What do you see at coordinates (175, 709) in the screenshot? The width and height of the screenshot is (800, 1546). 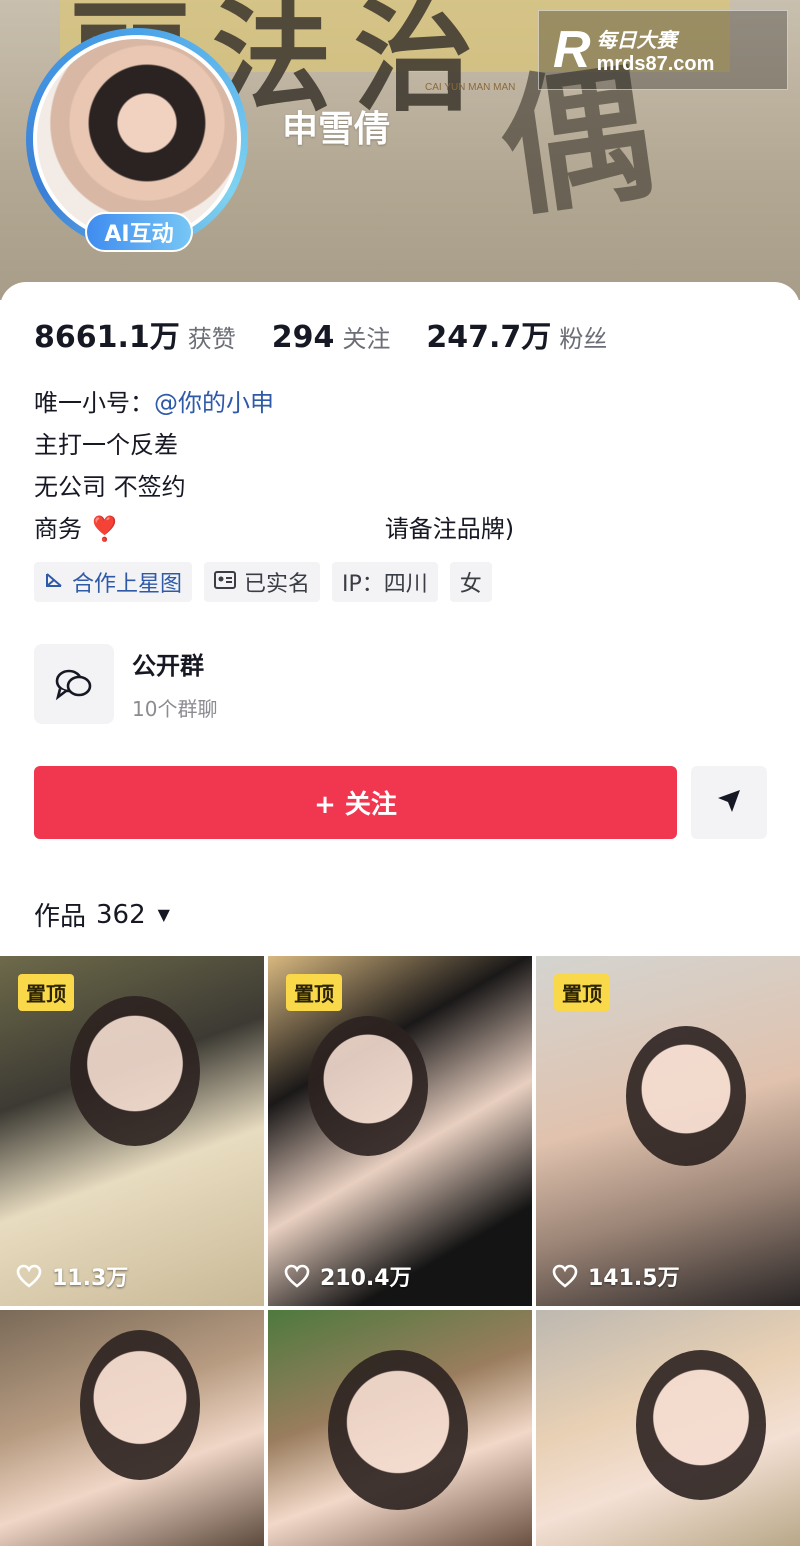 I see `group-subtitle: 10个群聊` at bounding box center [175, 709].